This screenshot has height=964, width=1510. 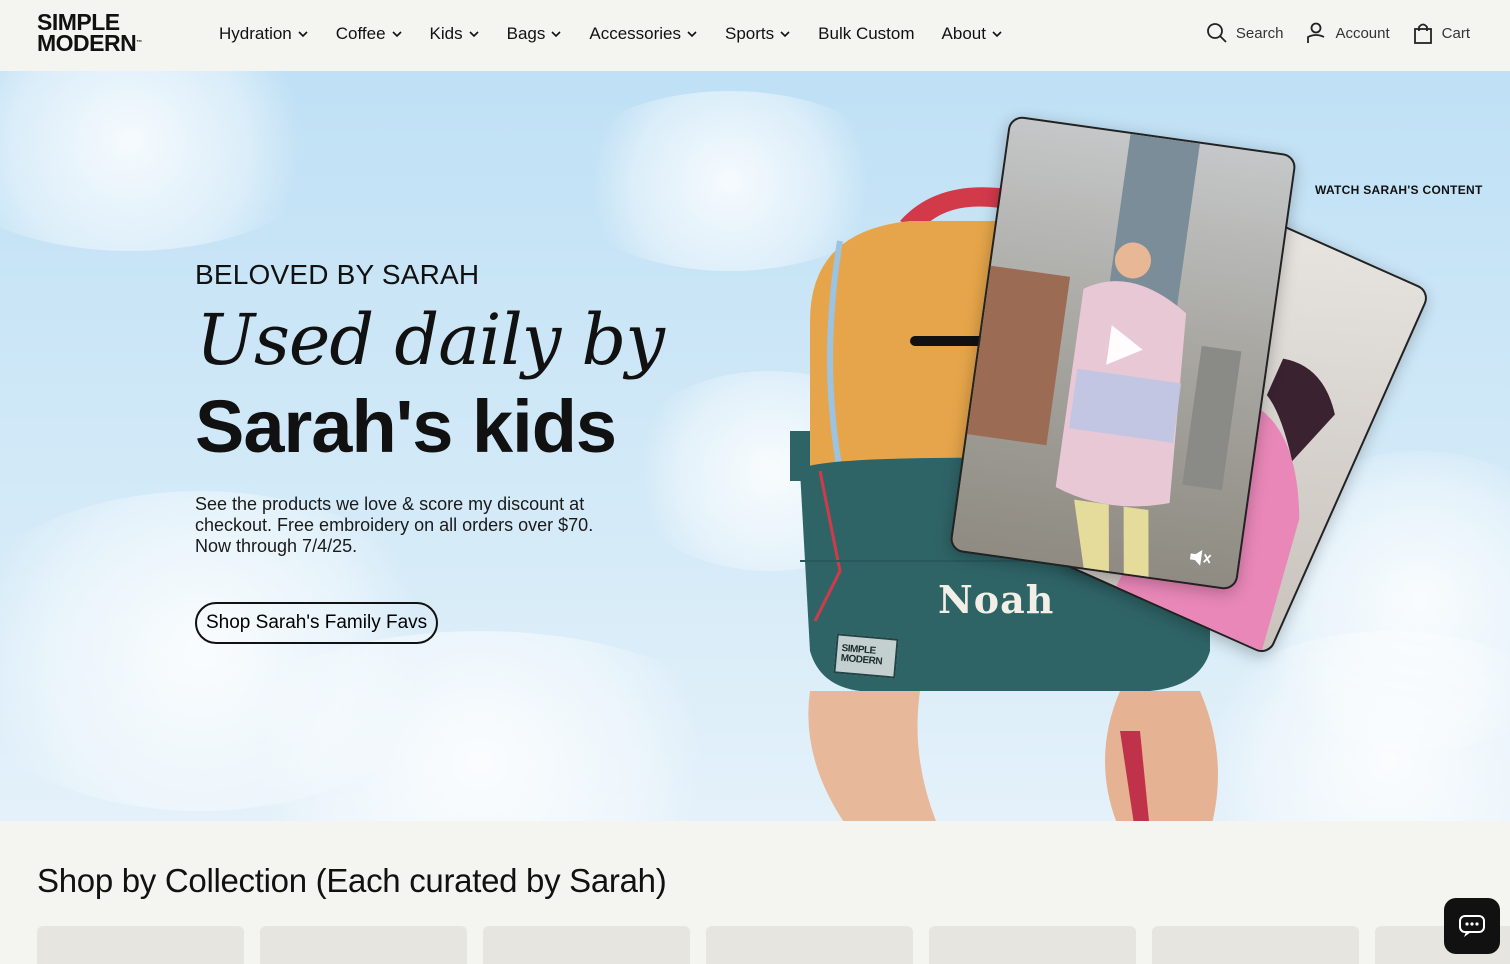 What do you see at coordinates (1217, 33) in the screenshot?
I see `search-icon` at bounding box center [1217, 33].